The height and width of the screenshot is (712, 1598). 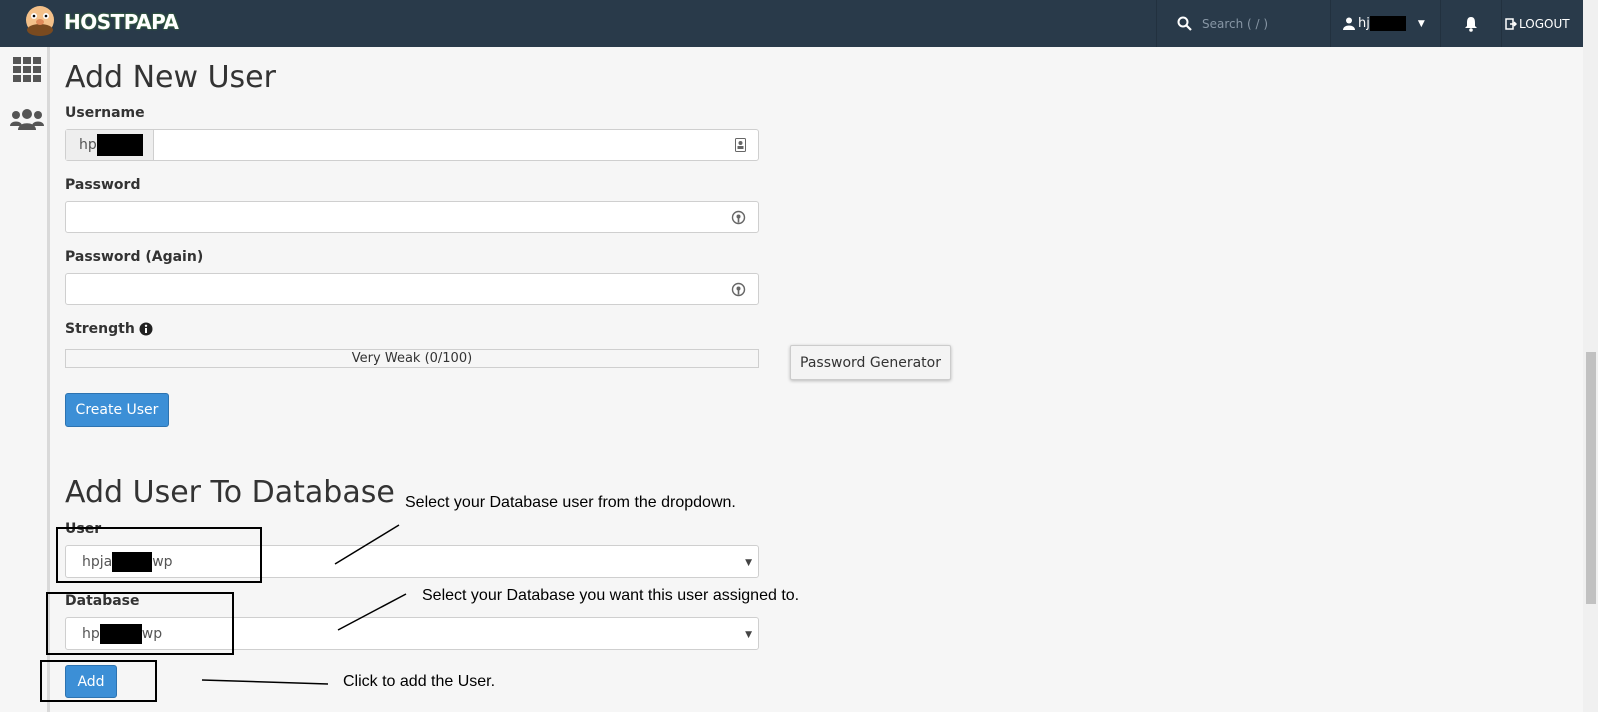 I want to click on strength-label: Strength, so click(x=100, y=329).